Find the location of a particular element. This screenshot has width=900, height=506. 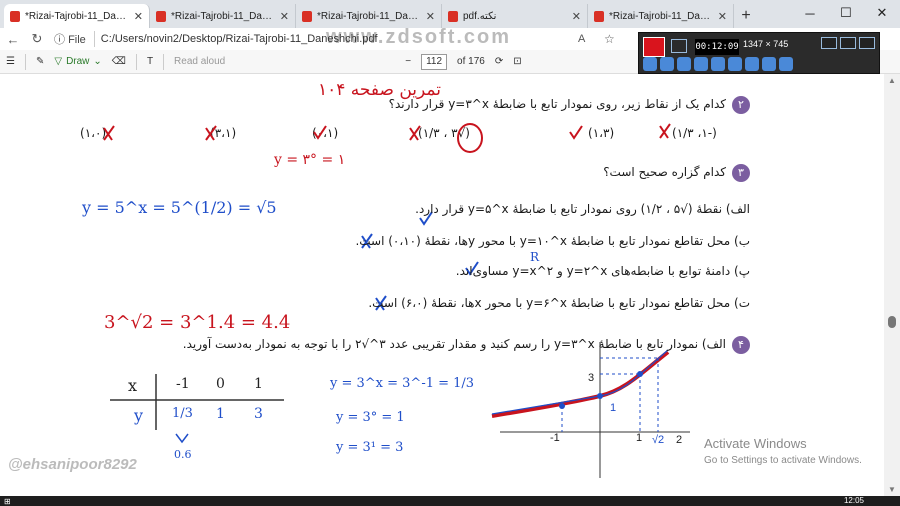

recorder-restore-icon is located at coordinates (829, 43).